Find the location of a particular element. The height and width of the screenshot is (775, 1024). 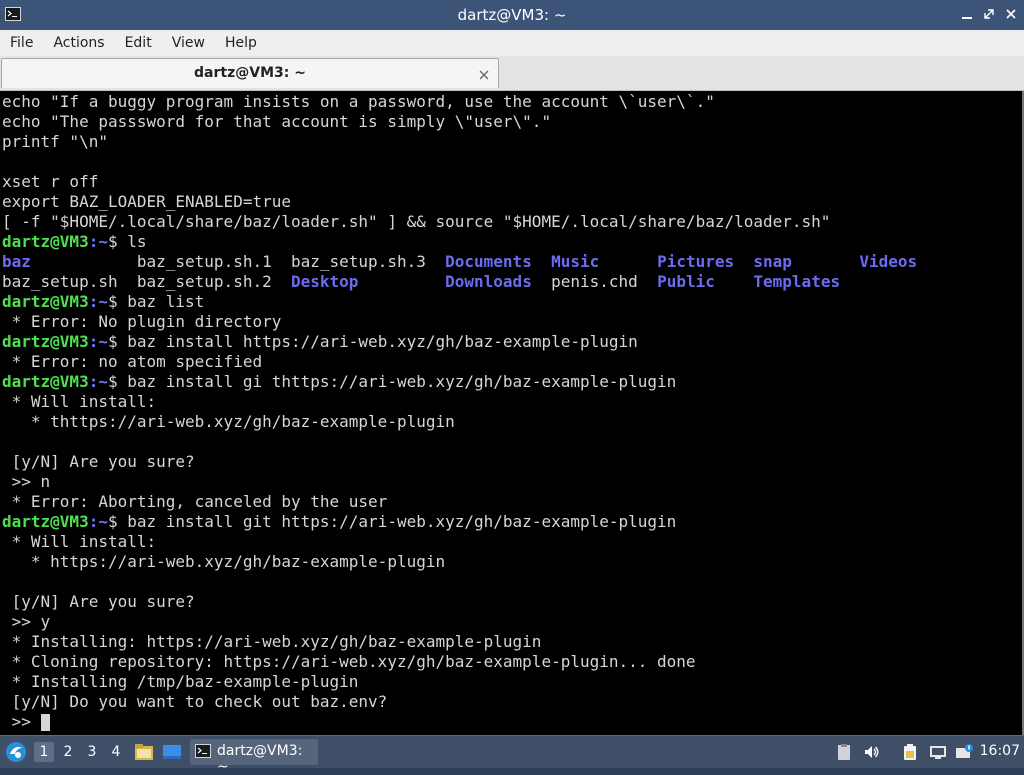

taskbar-task-terminal: dartz@VM3: ~ is located at coordinates (254, 757).